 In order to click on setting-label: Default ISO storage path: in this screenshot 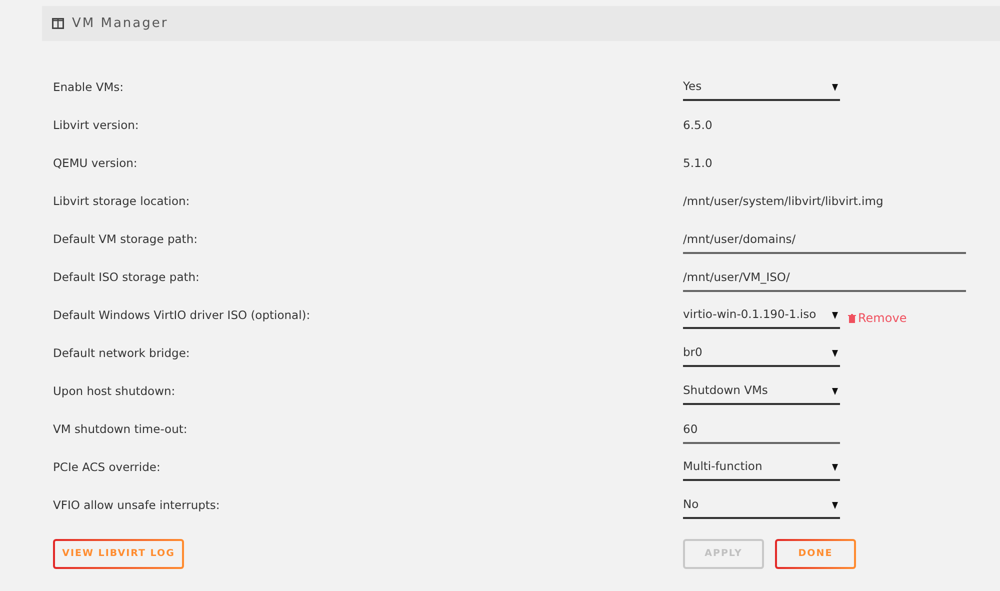, I will do `click(126, 277)`.